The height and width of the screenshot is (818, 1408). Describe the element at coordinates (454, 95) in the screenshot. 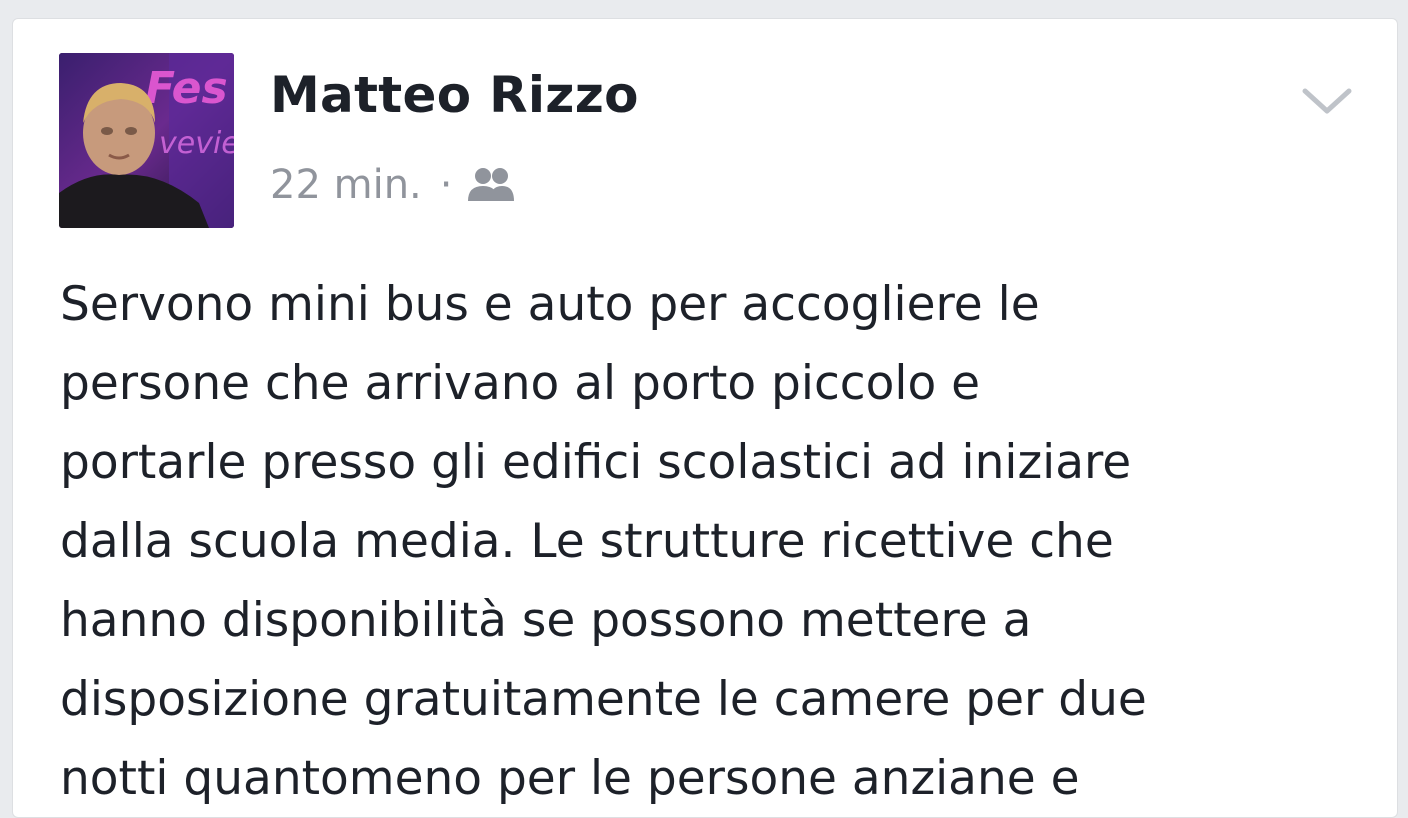

I see `author-name: Matteo Rizzo` at that location.